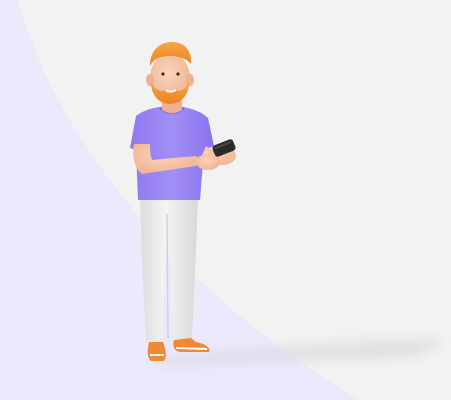 The width and height of the screenshot is (451, 400). What do you see at coordinates (178, 74) in the screenshot?
I see `eye-right` at bounding box center [178, 74].